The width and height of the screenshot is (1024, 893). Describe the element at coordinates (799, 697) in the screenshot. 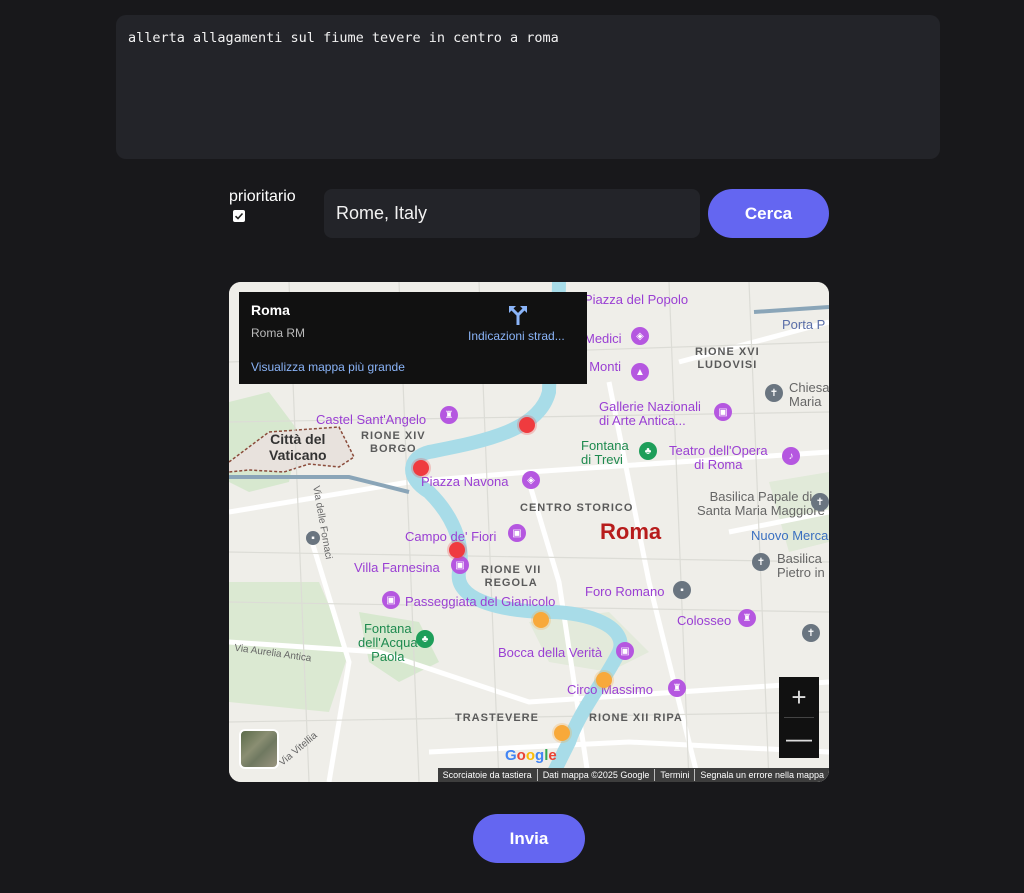

I see `zoom-in-button: +` at that location.